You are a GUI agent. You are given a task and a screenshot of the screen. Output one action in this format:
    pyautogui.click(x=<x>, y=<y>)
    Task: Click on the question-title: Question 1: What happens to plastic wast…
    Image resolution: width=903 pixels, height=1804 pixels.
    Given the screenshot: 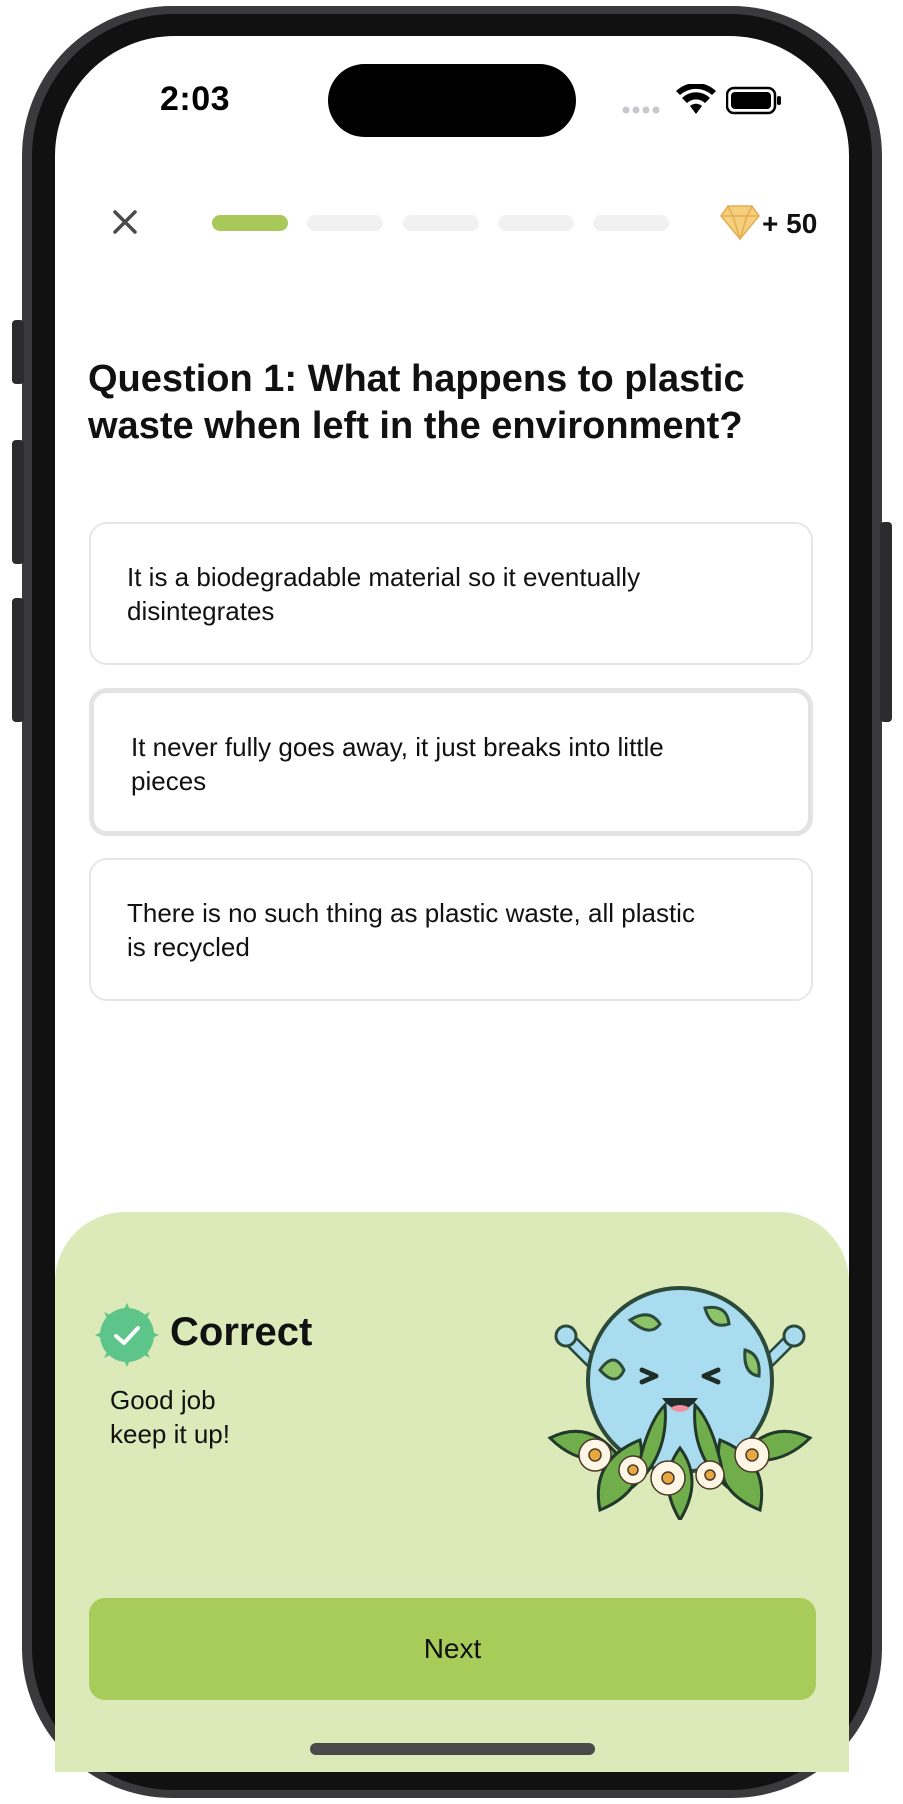 What is the action you would take?
    pyautogui.click(x=416, y=402)
    